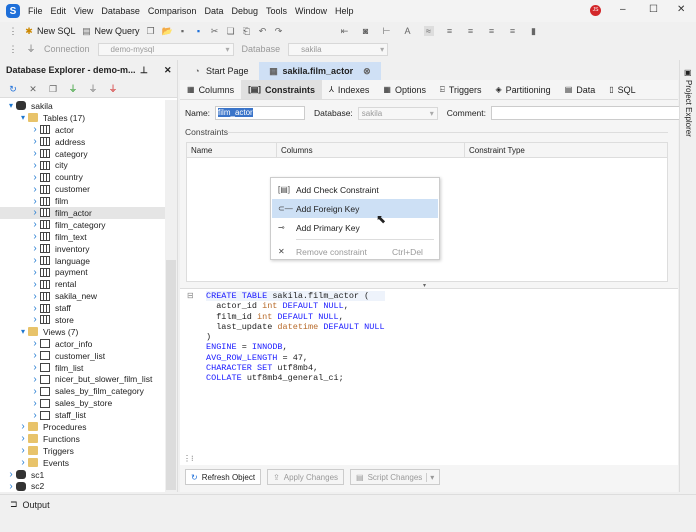  I want to click on tree-item: › staff, so click(82, 308).